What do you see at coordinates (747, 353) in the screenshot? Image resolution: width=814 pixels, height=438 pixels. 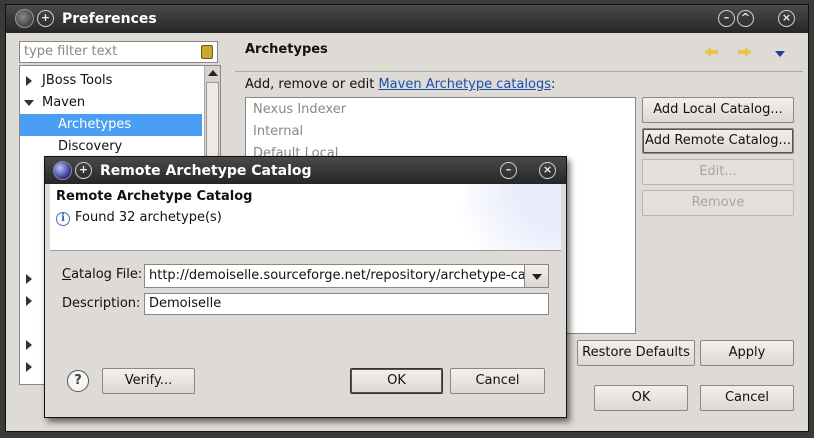 I see `apply-button: Apply` at bounding box center [747, 353].